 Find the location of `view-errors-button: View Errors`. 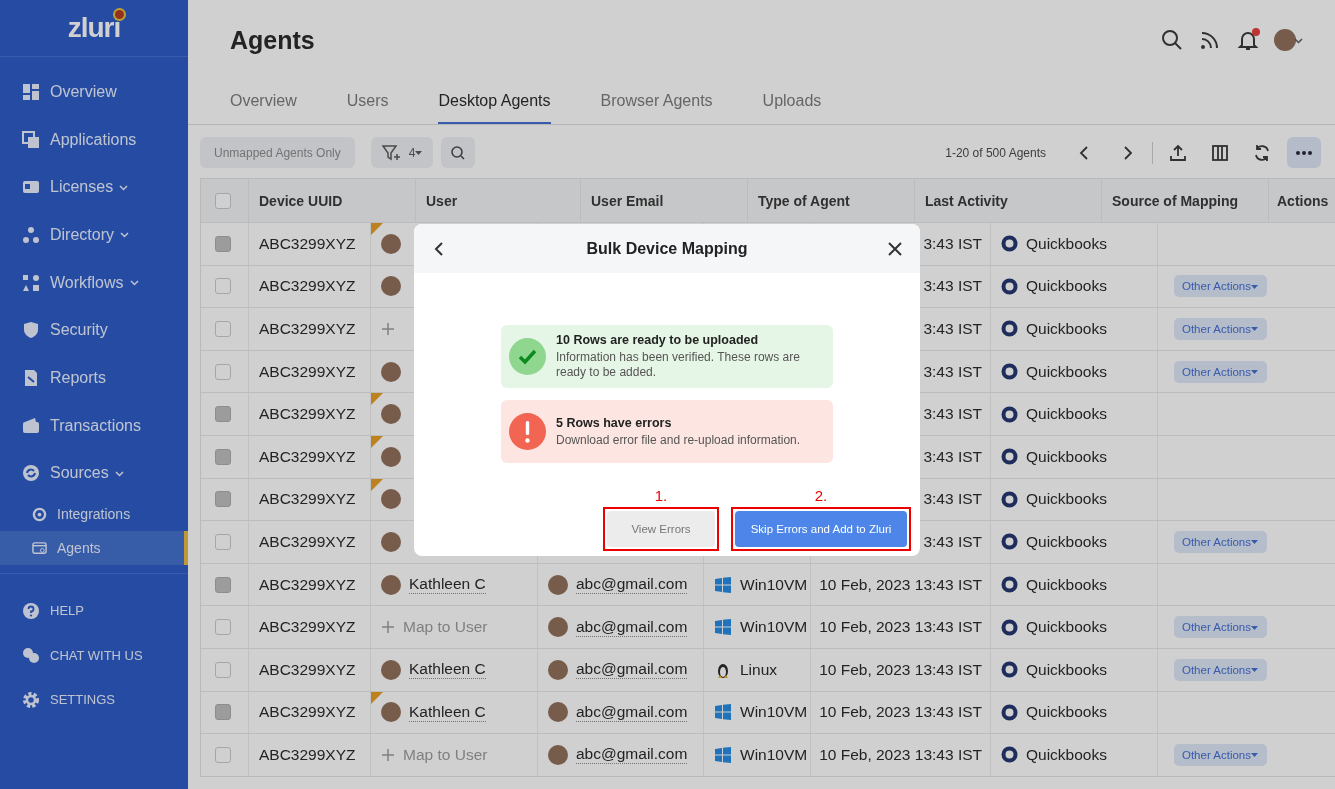

view-errors-button: View Errors is located at coordinates (661, 529).